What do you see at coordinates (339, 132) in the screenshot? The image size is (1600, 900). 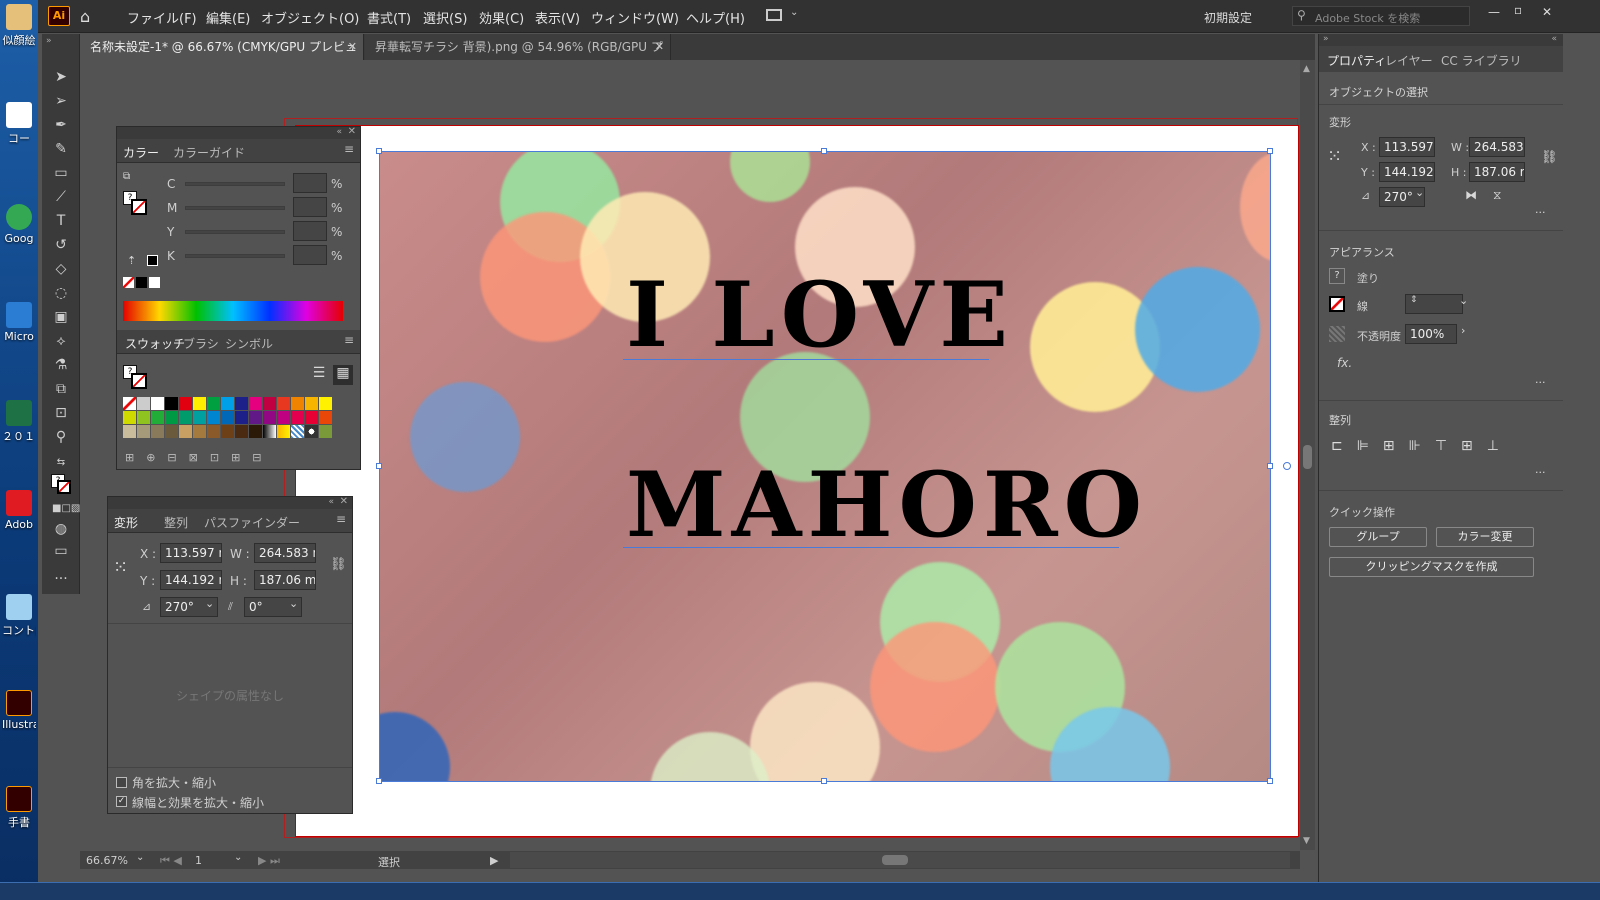 I see `collapse-icon: «` at bounding box center [339, 132].